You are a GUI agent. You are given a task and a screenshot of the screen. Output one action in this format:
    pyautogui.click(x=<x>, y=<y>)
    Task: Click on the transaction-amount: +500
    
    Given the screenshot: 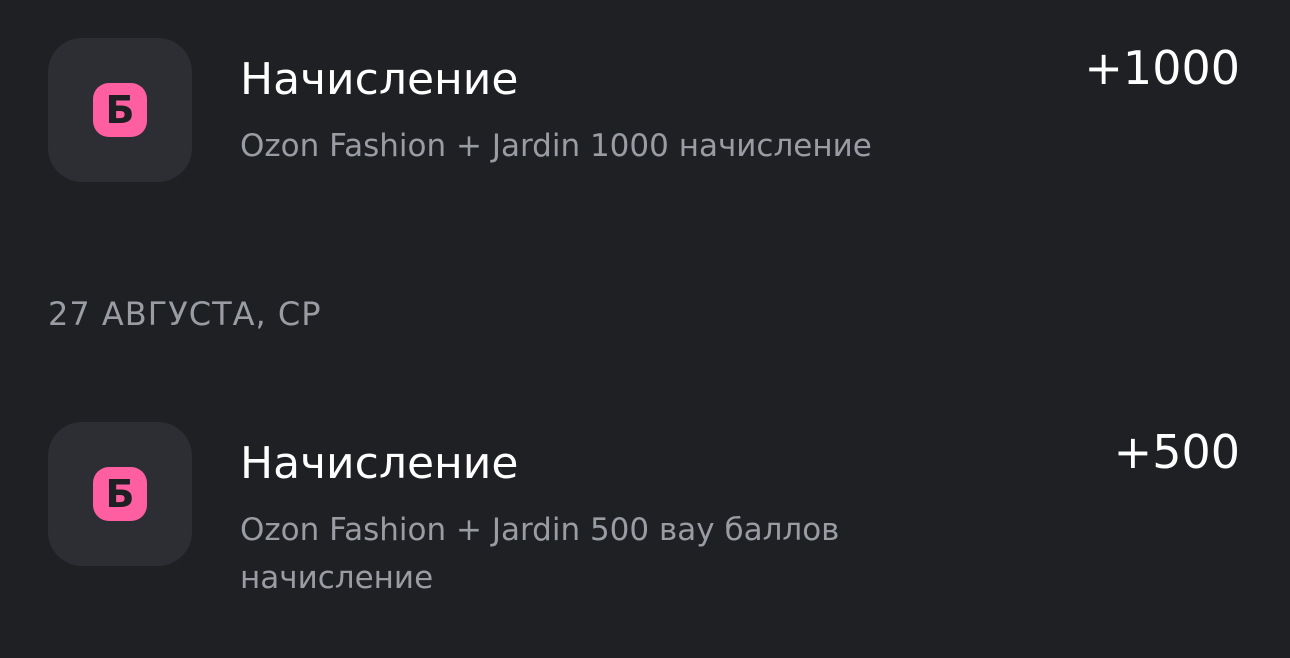 What is the action you would take?
    pyautogui.click(x=1176, y=452)
    